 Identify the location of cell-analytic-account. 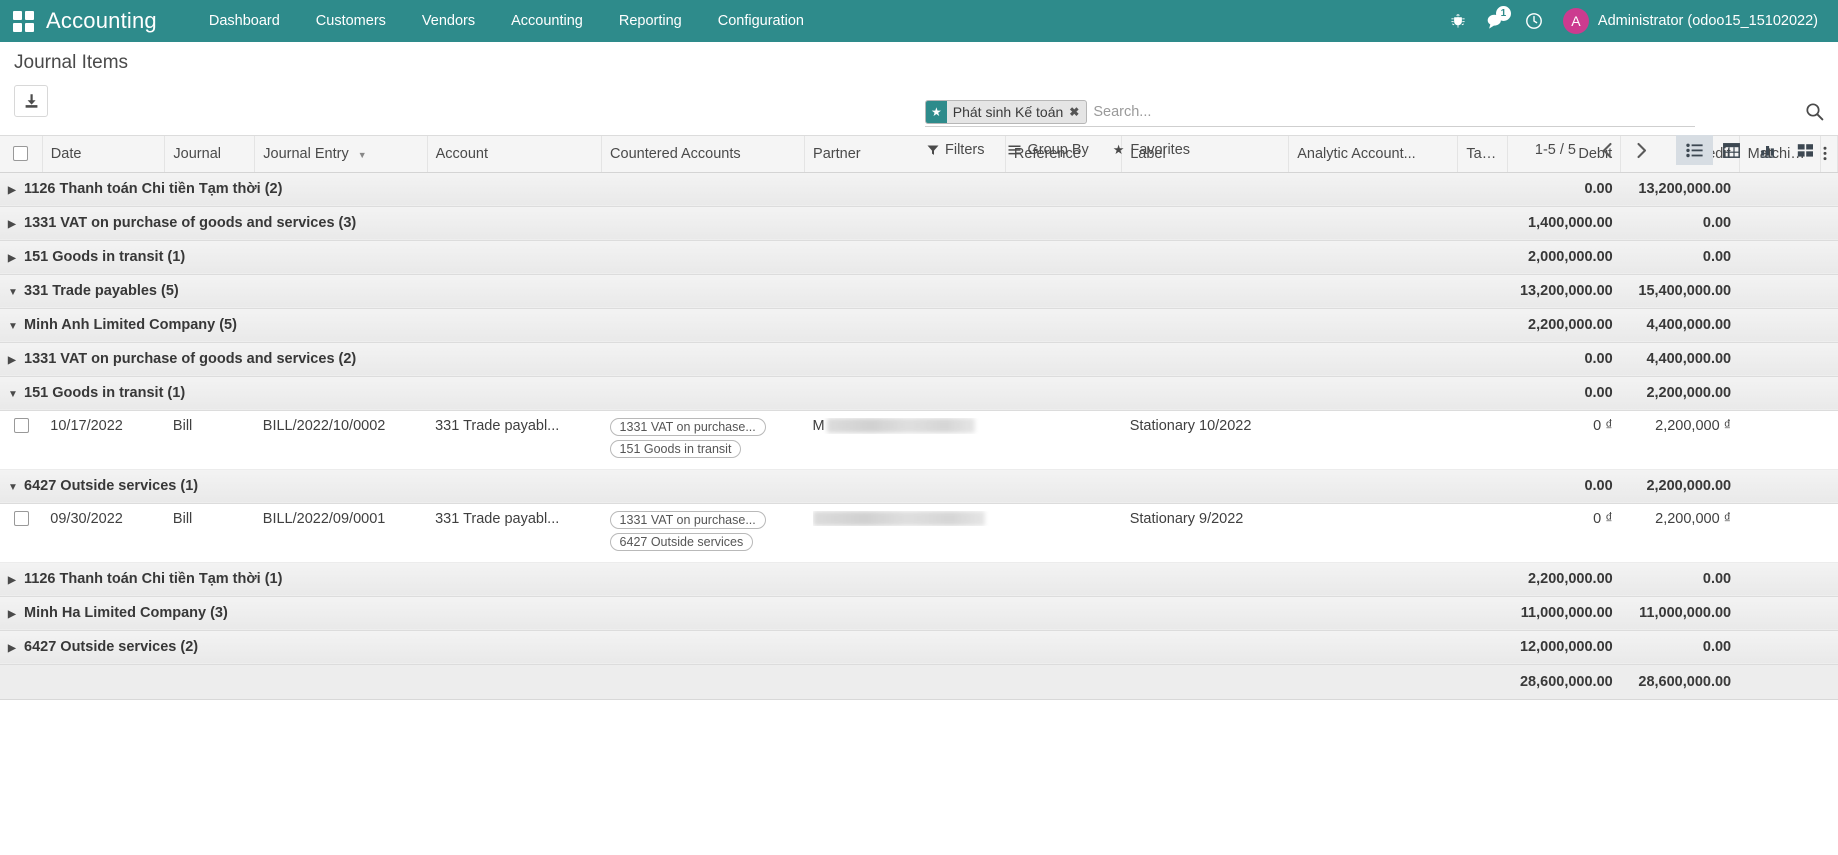
(1373, 533).